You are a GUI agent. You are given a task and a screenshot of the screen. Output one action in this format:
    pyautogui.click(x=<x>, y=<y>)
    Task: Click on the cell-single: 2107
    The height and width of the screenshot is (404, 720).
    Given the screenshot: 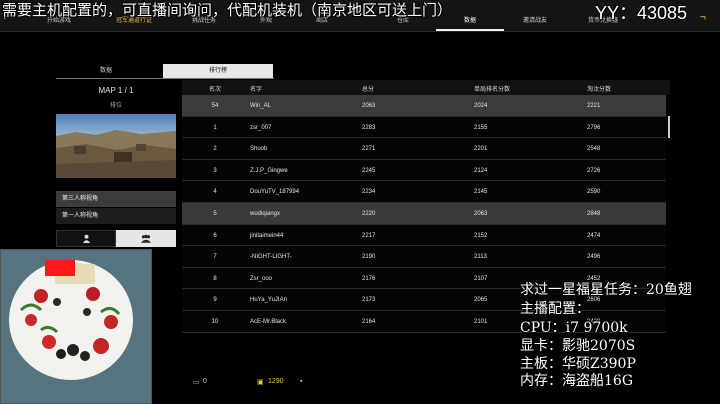 What is the action you would take?
    pyautogui.click(x=481, y=278)
    